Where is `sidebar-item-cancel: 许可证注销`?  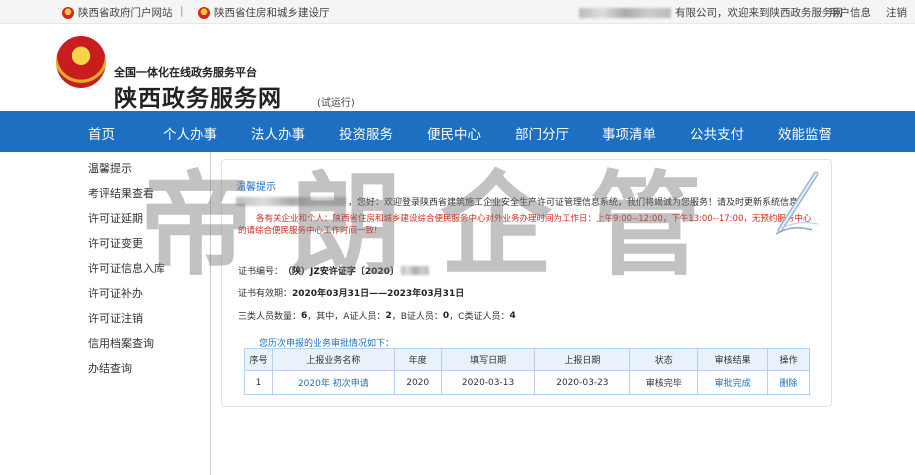
sidebar-item-cancel: 许可证注销 is located at coordinates (115, 318).